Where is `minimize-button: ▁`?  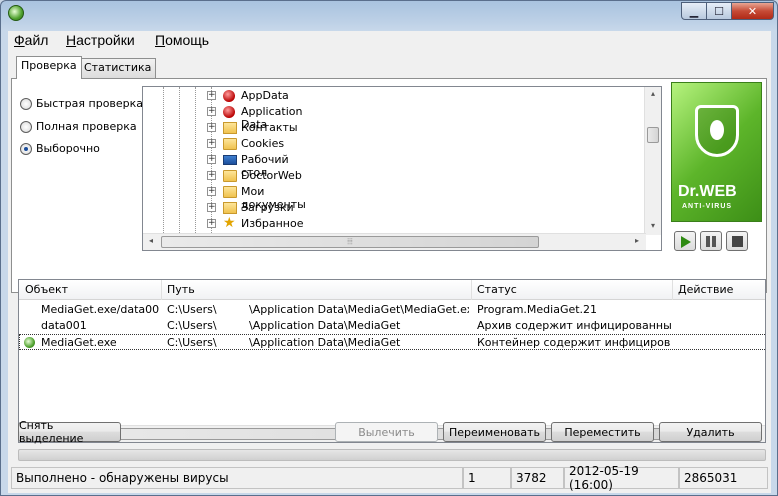 minimize-button: ▁ is located at coordinates (694, 11).